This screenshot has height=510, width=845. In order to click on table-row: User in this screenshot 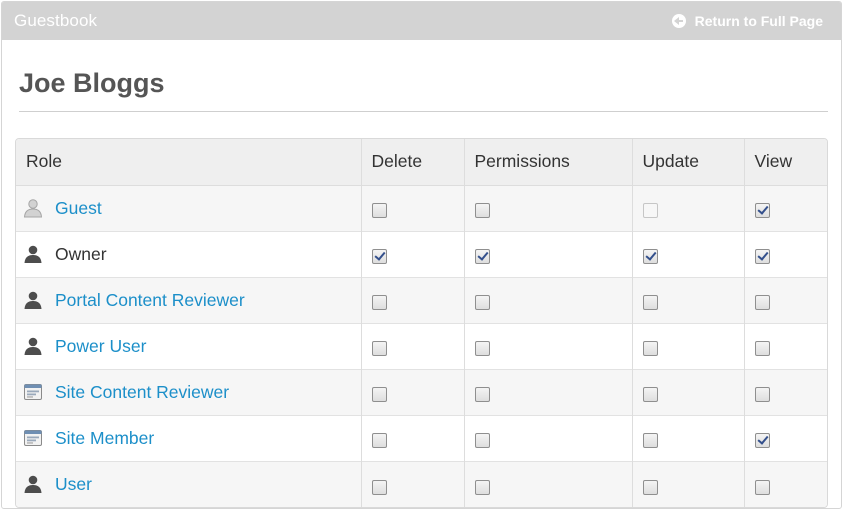, I will do `click(421, 483)`.